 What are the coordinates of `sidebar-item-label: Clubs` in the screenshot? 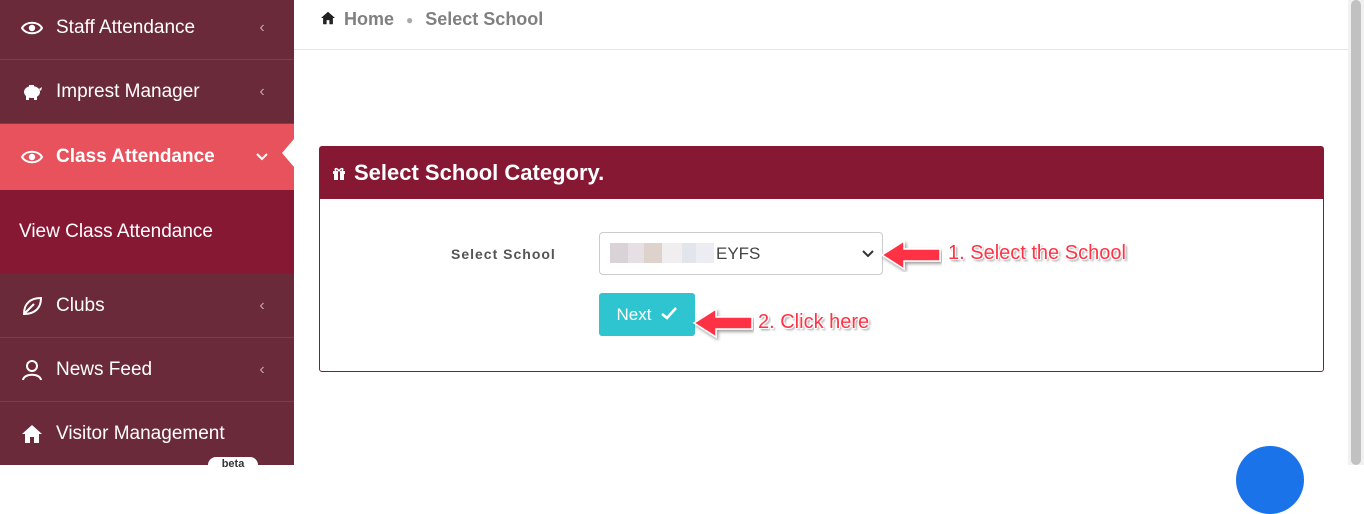 It's located at (80, 305).